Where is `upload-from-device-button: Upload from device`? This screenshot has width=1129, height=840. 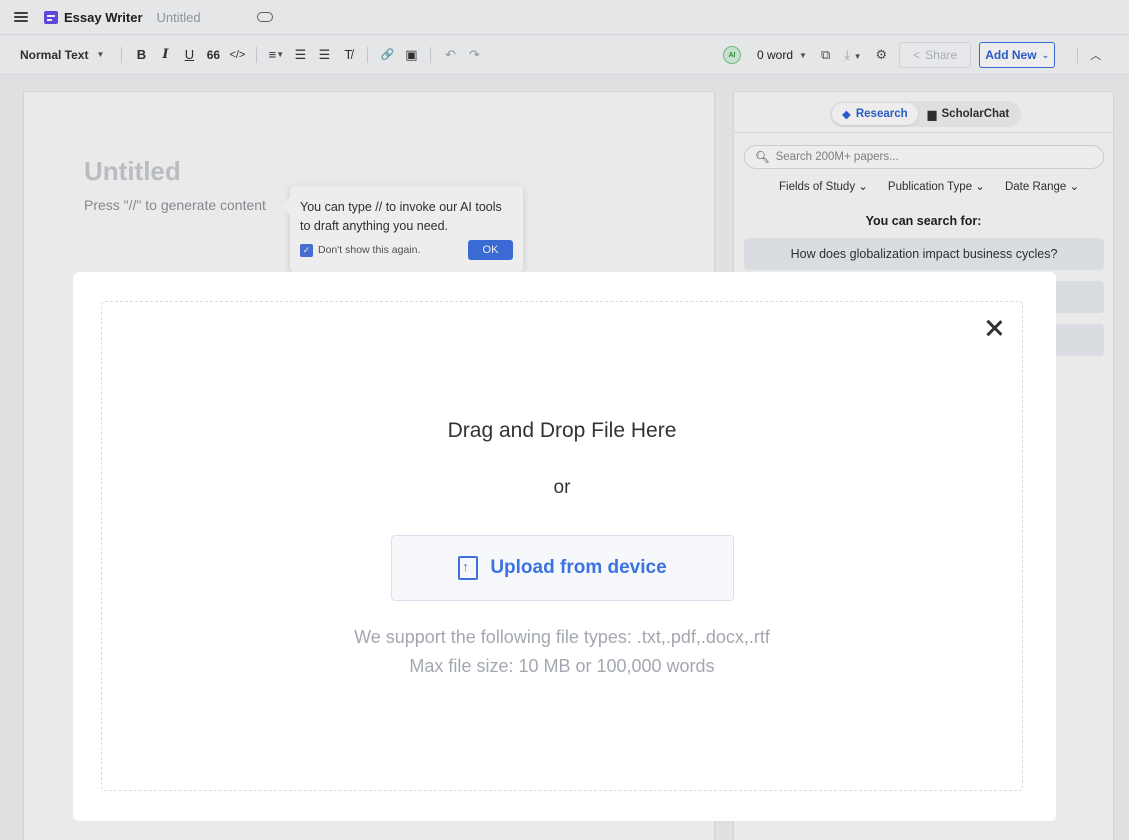
upload-from-device-button: Upload from device is located at coordinates (562, 568).